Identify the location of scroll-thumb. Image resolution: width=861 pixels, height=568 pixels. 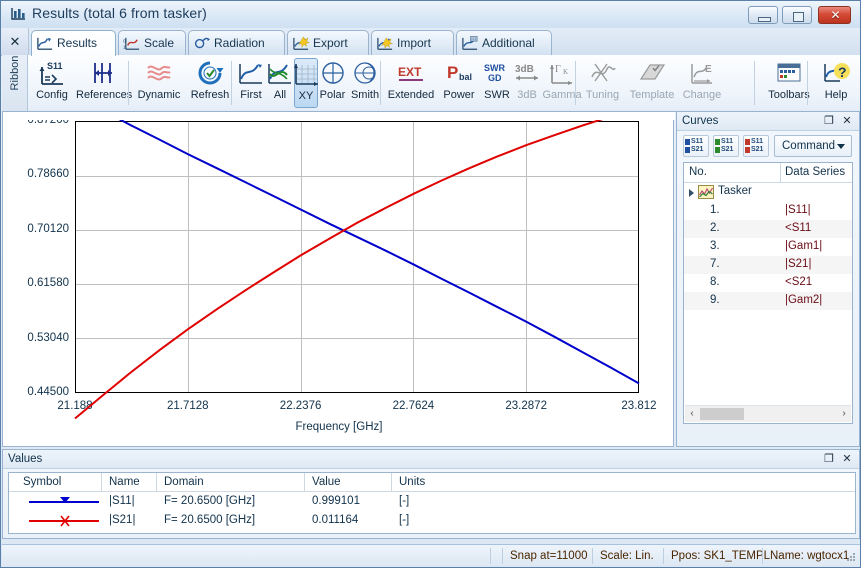
(722, 414).